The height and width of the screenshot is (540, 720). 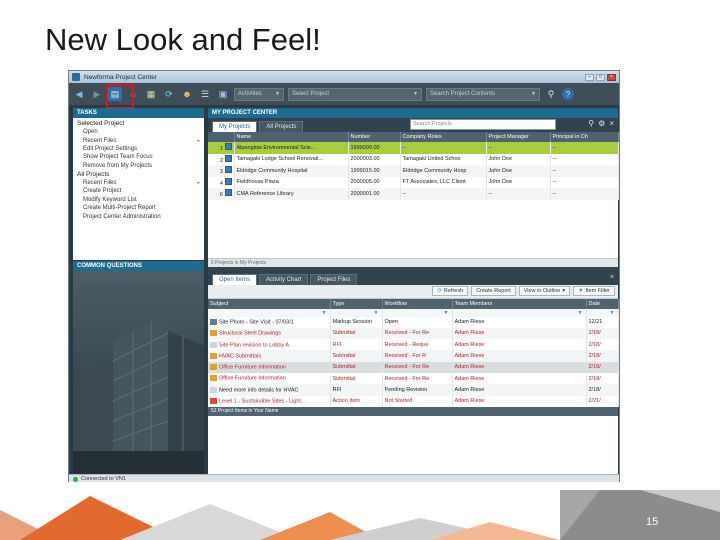 What do you see at coordinates (602, 303) in the screenshot?
I see `column-header-date: Date` at bounding box center [602, 303].